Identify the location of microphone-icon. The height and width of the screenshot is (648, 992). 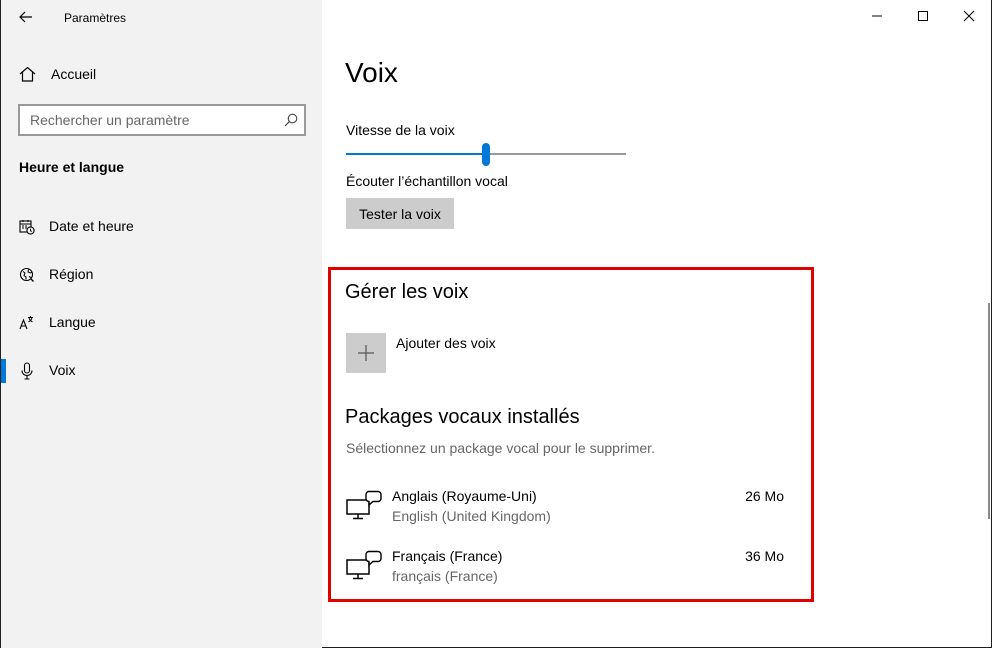
(27, 371).